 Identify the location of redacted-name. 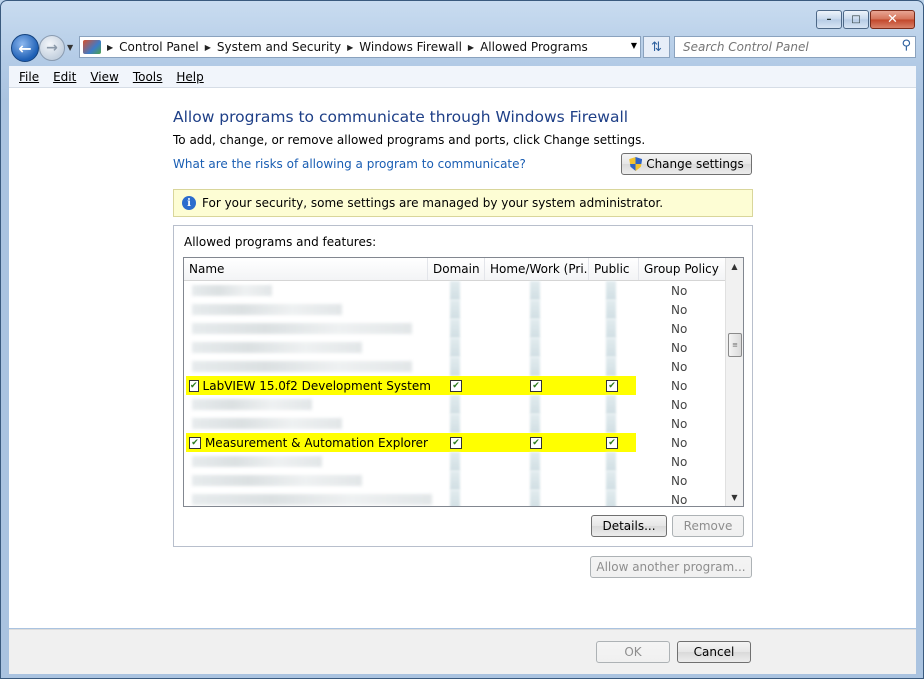
(277, 347).